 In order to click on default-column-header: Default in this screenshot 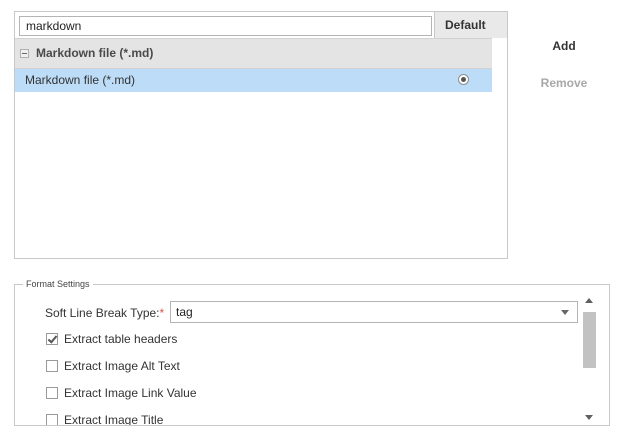, I will do `click(470, 25)`.